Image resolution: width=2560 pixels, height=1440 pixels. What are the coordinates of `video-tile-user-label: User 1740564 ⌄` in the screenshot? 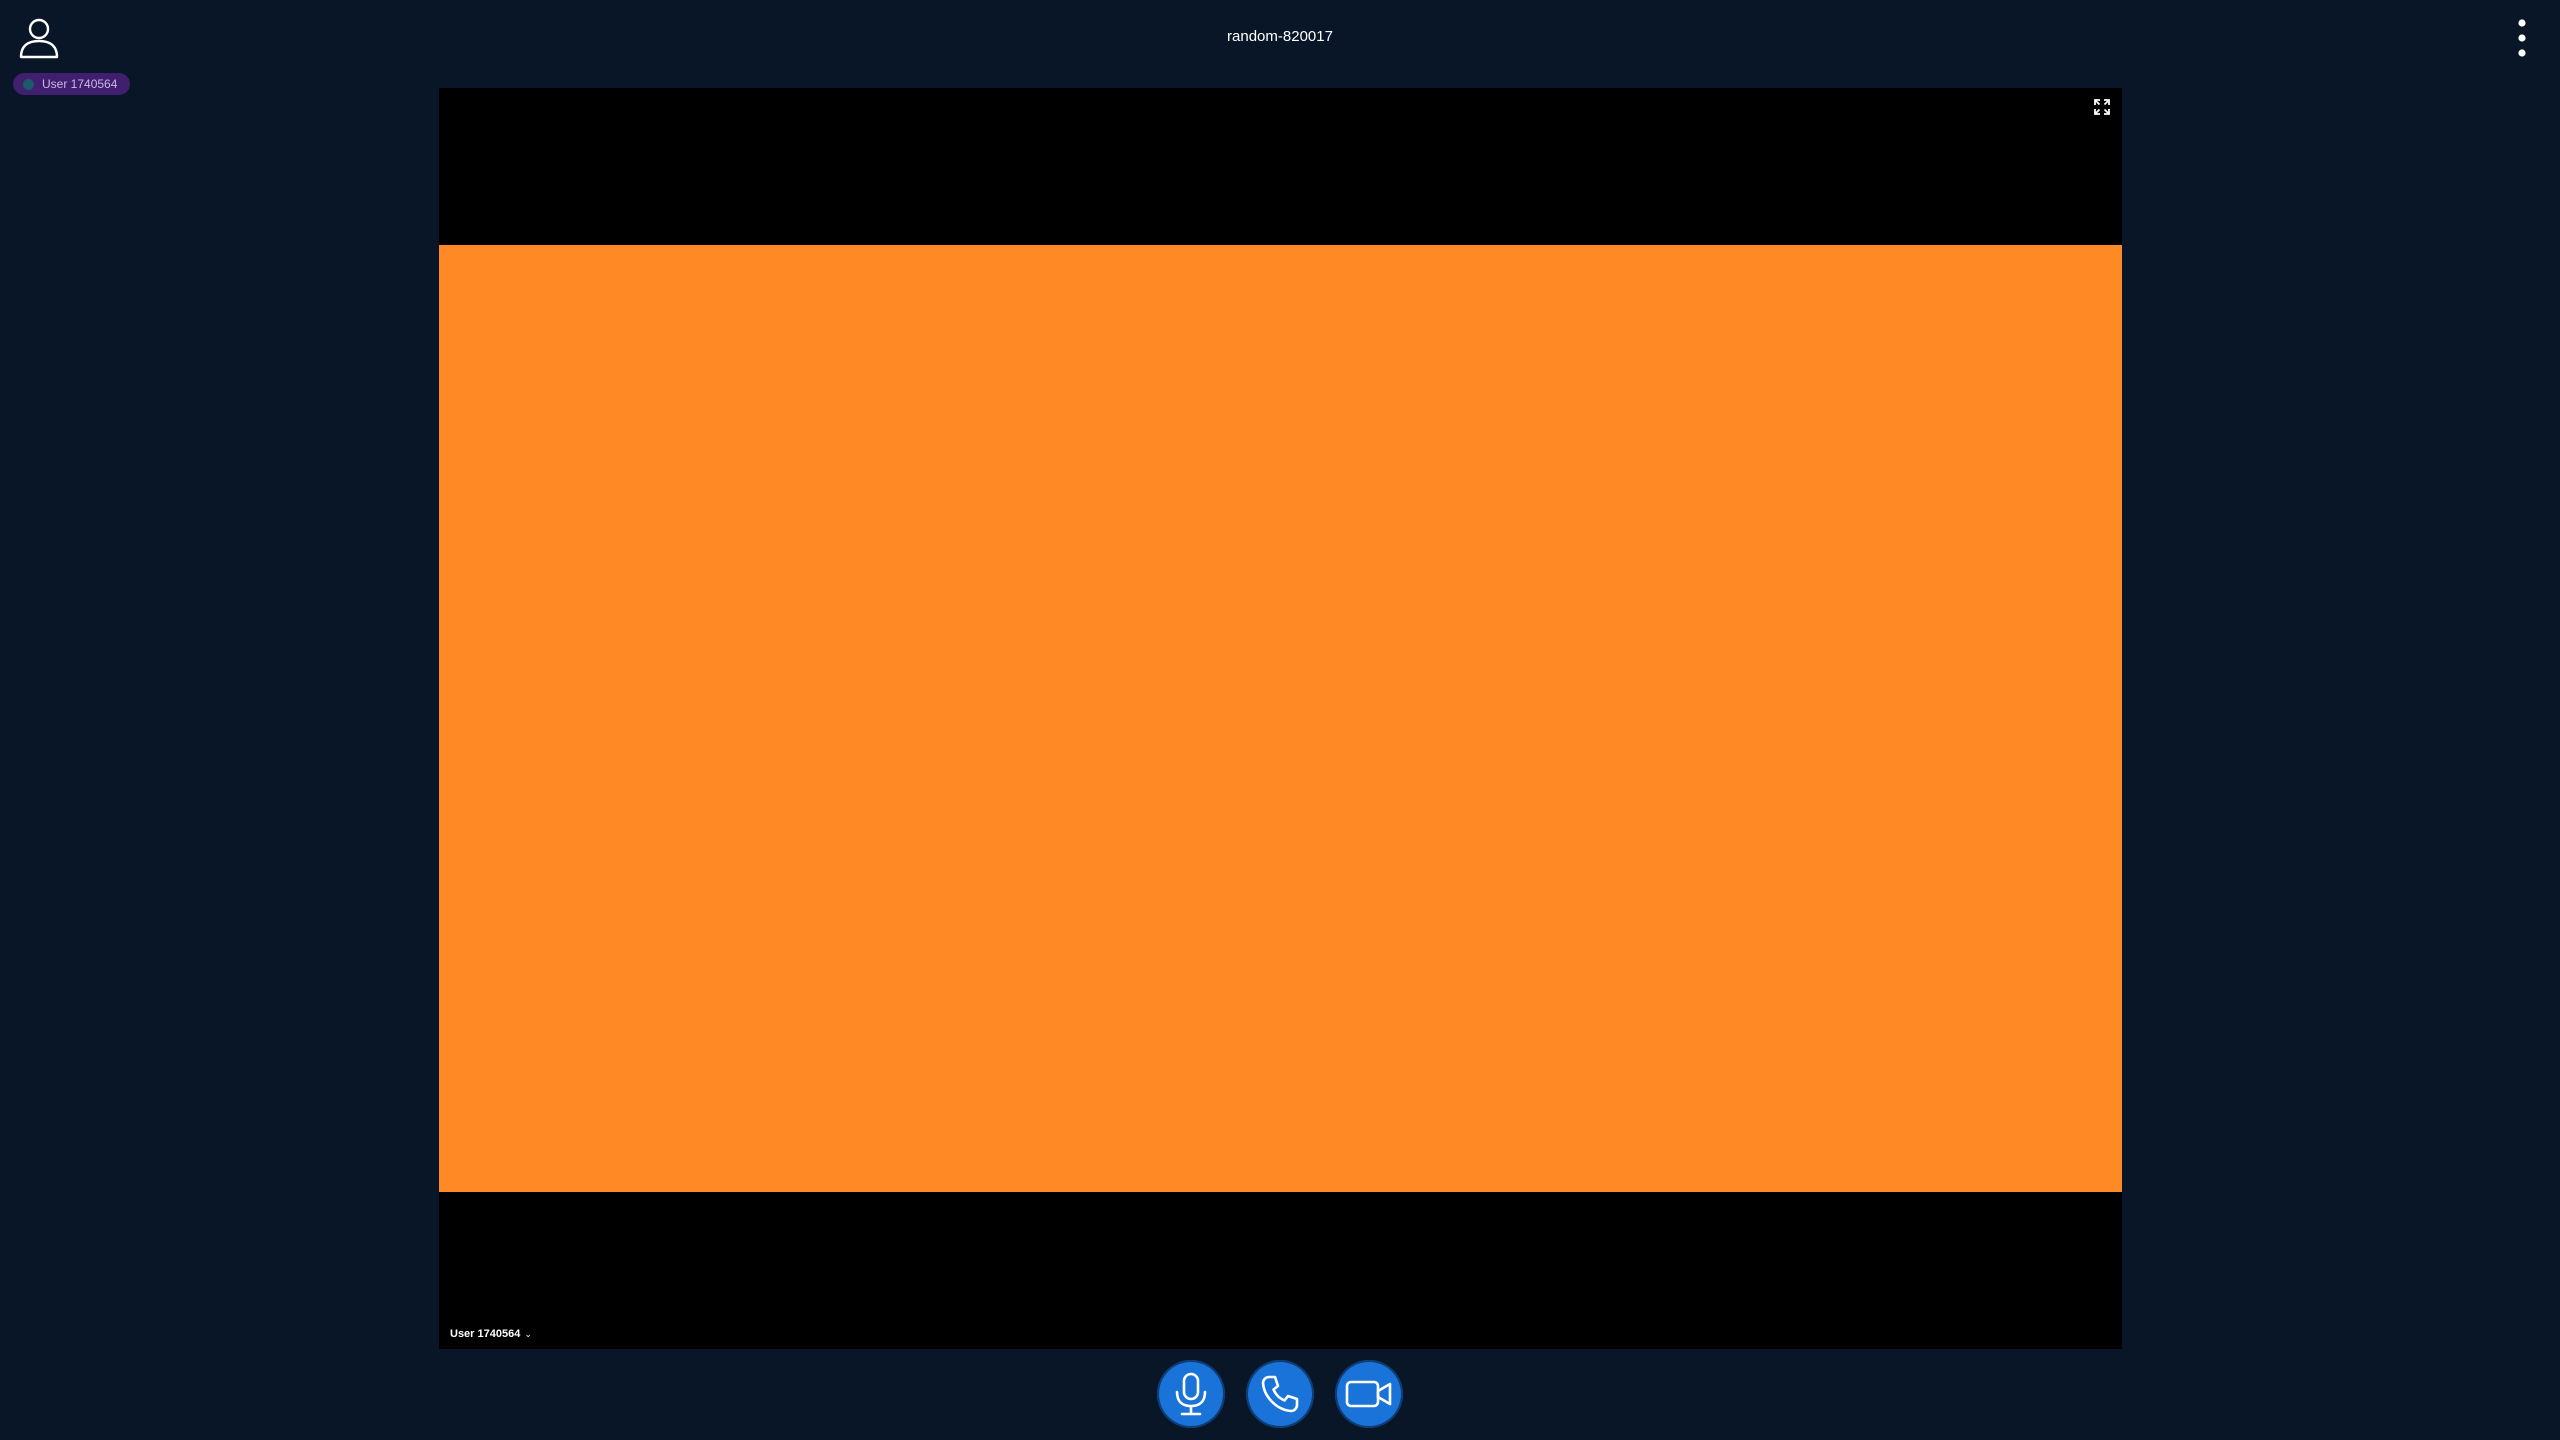 It's located at (491, 1334).